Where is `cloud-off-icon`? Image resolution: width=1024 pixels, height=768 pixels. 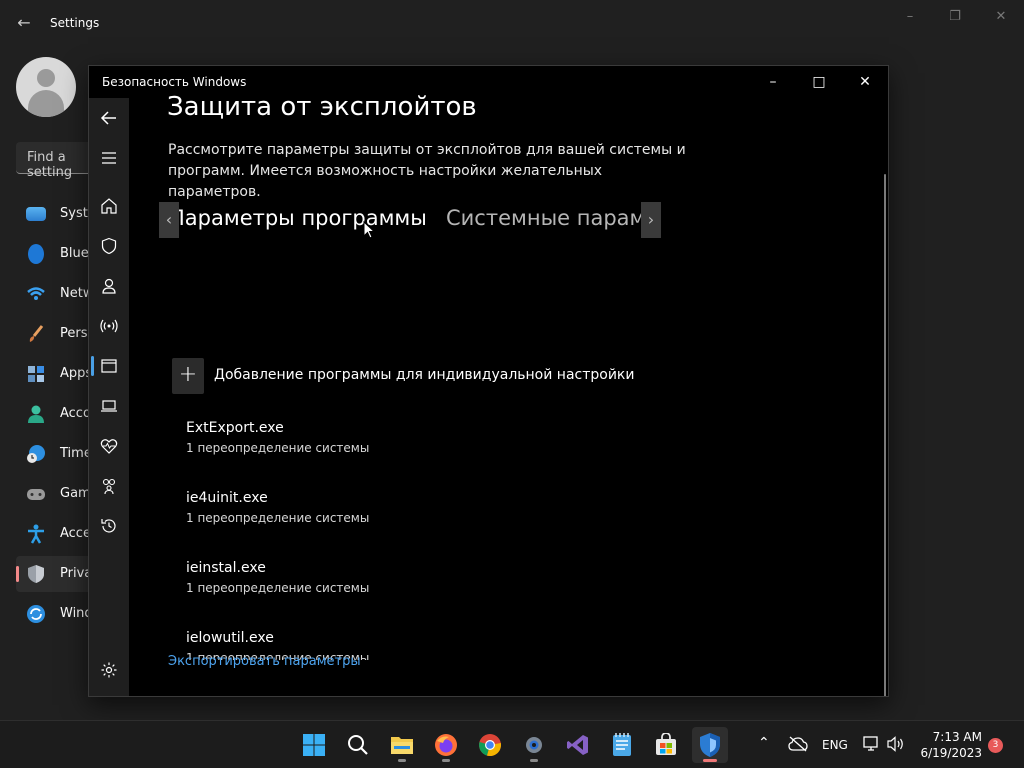
cloud-off-icon is located at coordinates (798, 746).